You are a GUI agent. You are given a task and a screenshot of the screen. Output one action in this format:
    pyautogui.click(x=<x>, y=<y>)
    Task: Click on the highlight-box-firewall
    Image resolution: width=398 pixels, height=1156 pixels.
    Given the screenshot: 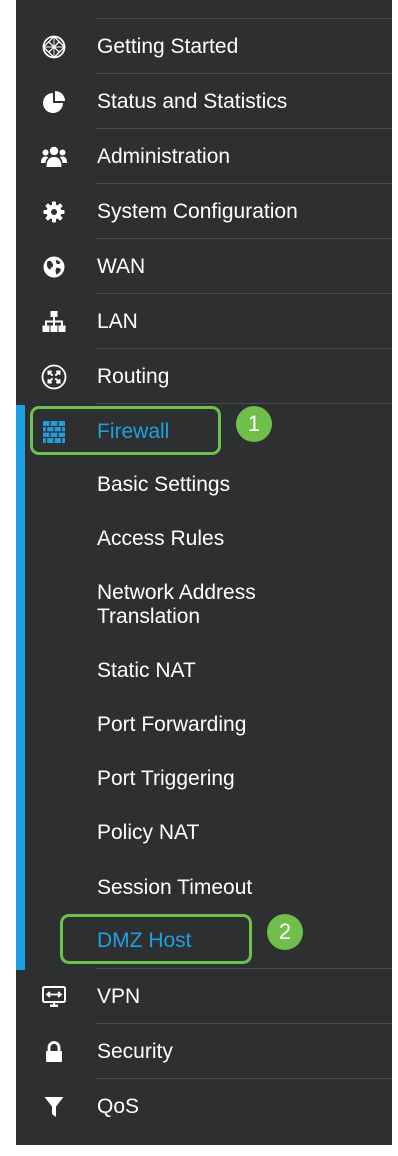 What is the action you would take?
    pyautogui.click(x=125, y=430)
    